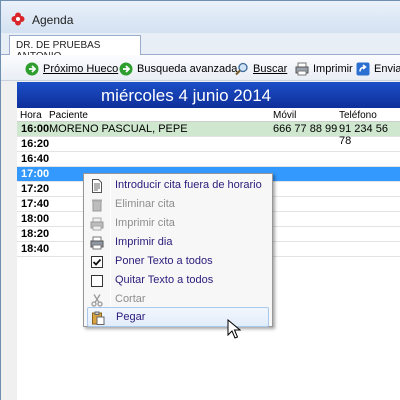  Describe the element at coordinates (387, 69) in the screenshot. I see `send-label: Enviar` at that location.